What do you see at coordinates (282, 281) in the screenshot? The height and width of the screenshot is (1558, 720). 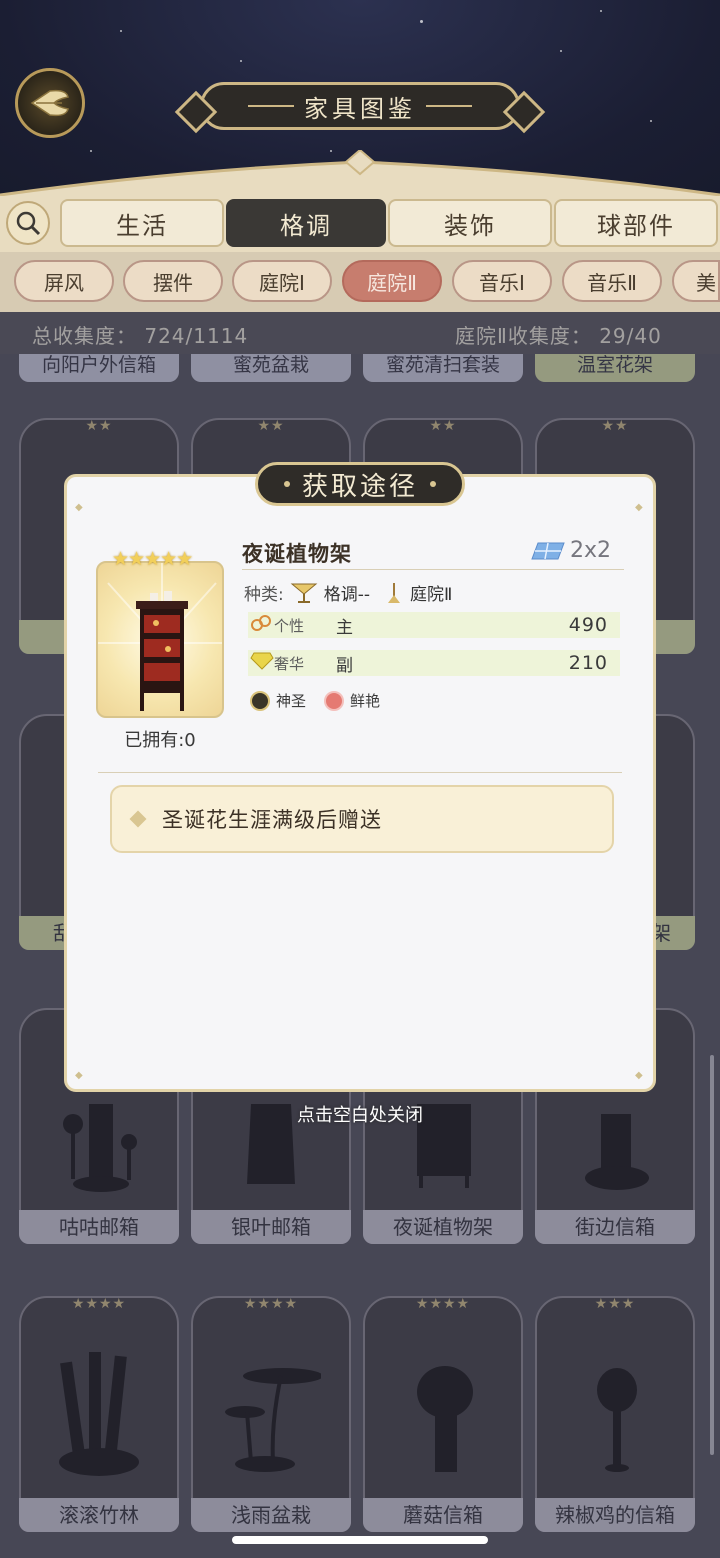 I see `subtab-courtyard-1: 庭院Ⅰ` at bounding box center [282, 281].